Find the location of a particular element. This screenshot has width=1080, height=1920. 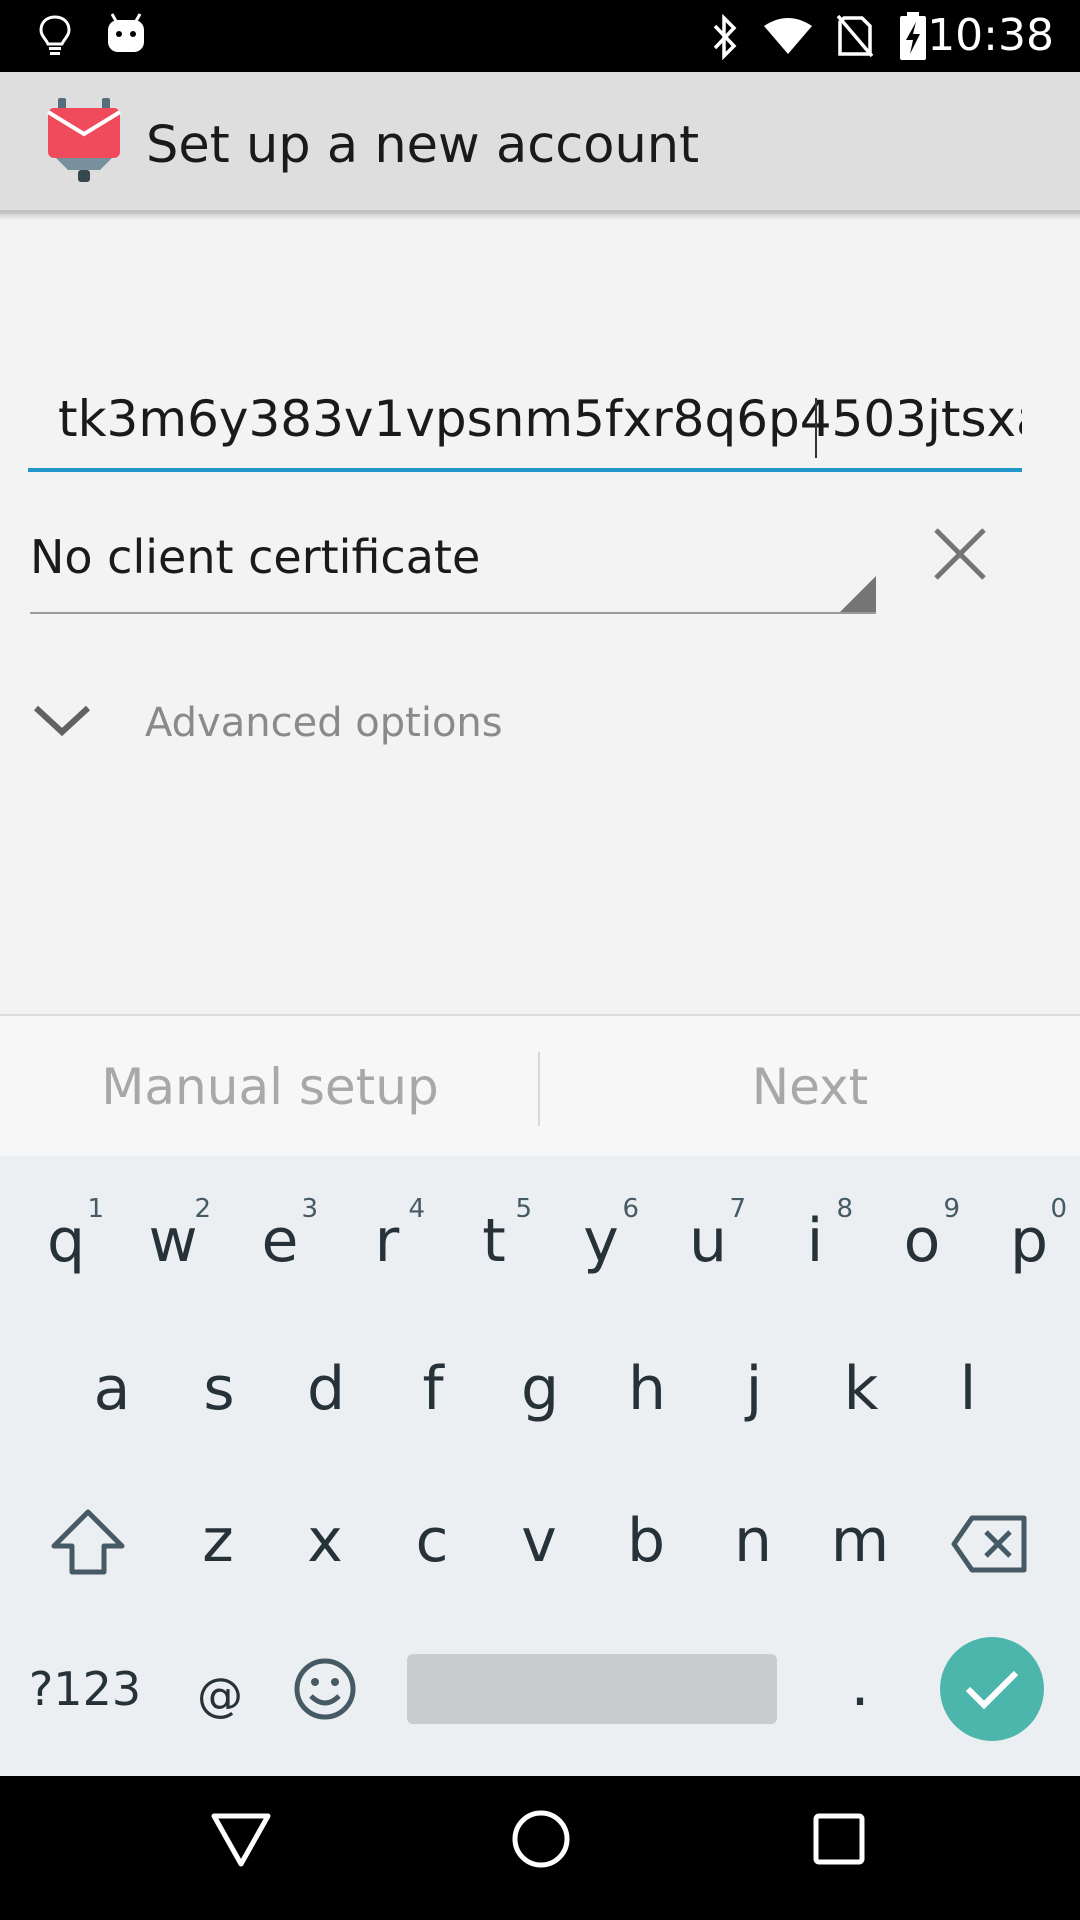

key-label: e is located at coordinates (280, 1241).